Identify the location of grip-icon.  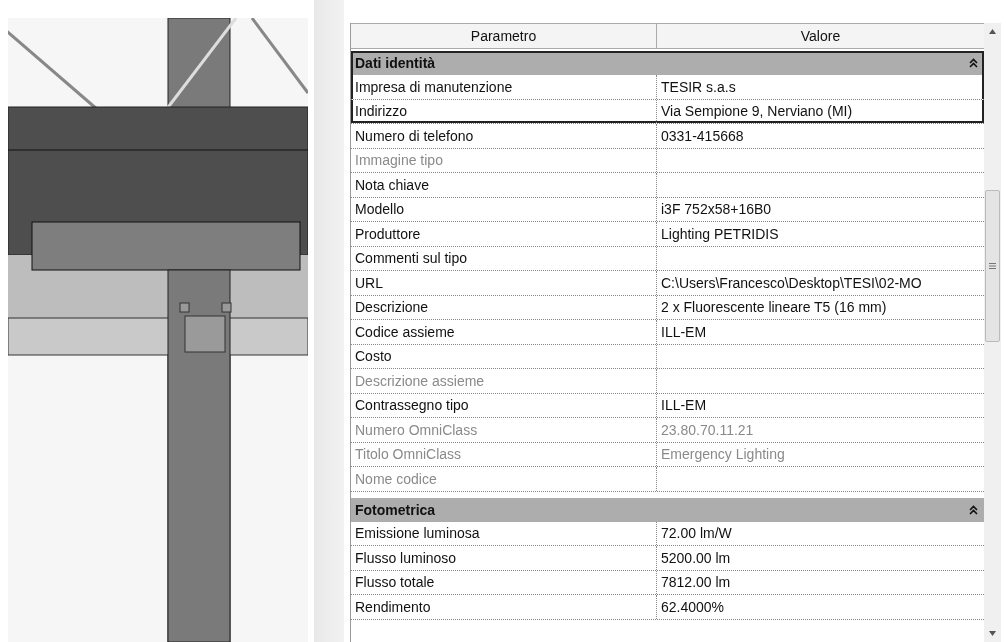
(992, 266).